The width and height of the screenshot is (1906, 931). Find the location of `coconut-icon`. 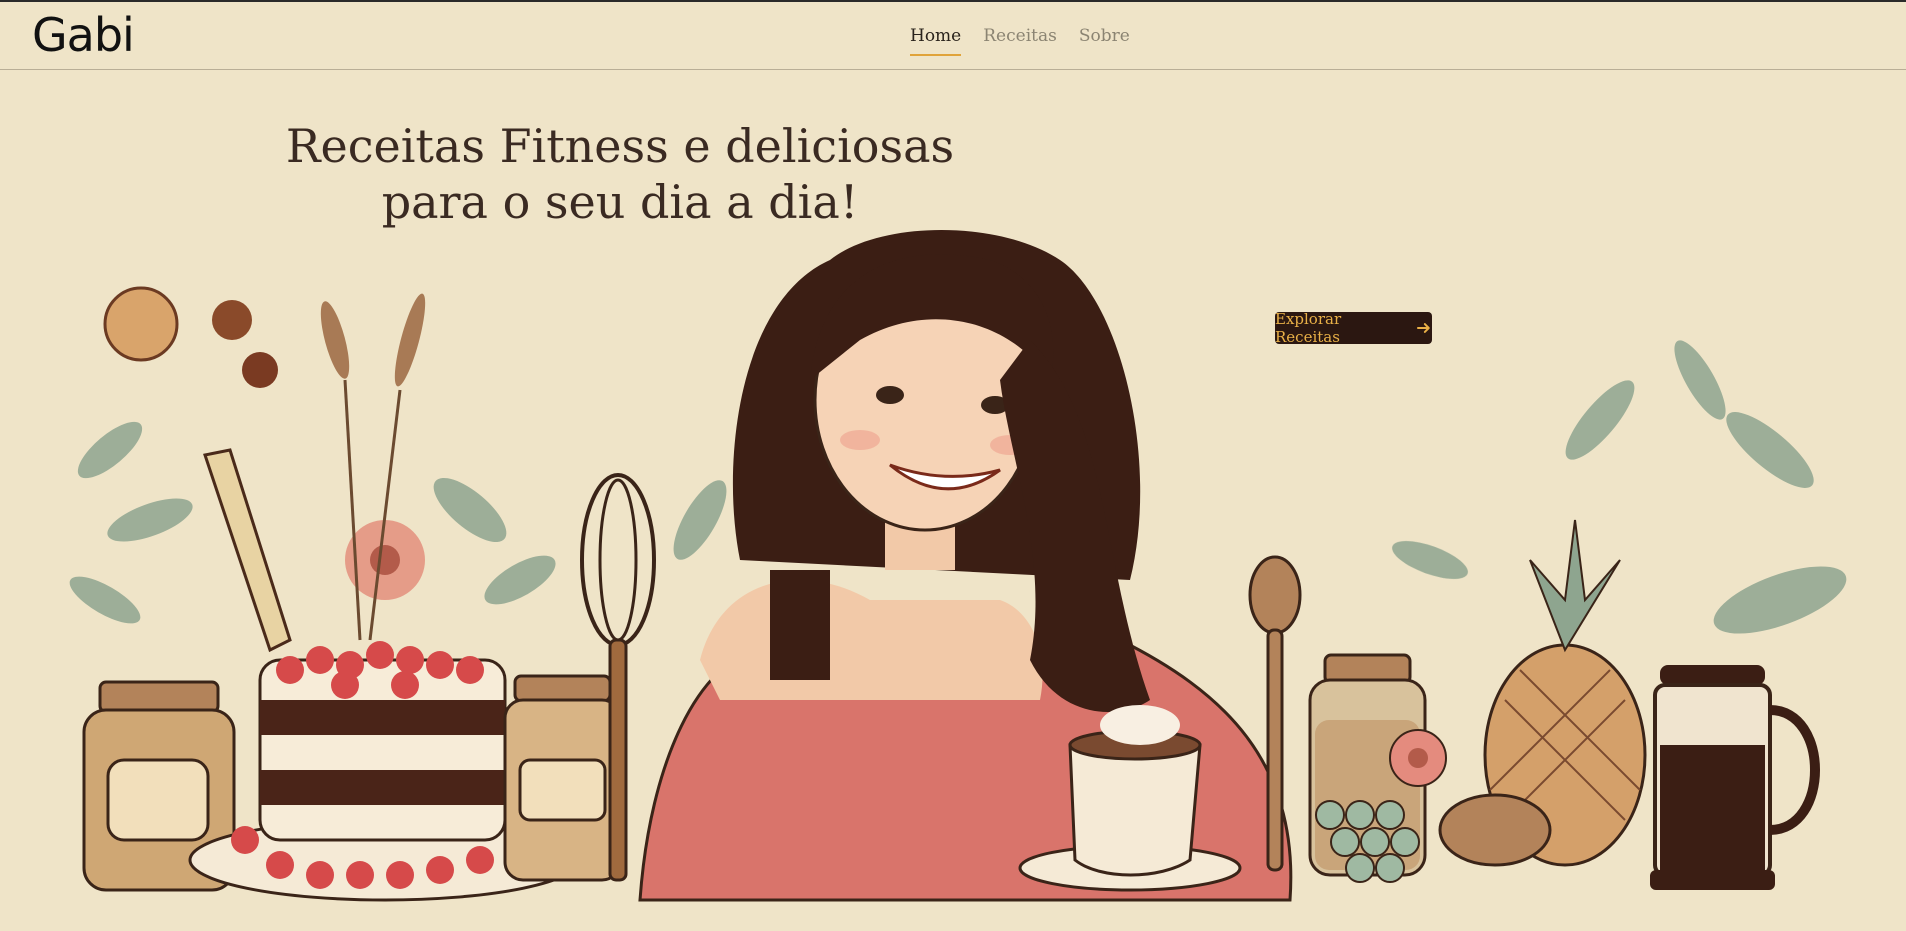

coconut-icon is located at coordinates (1495, 830).